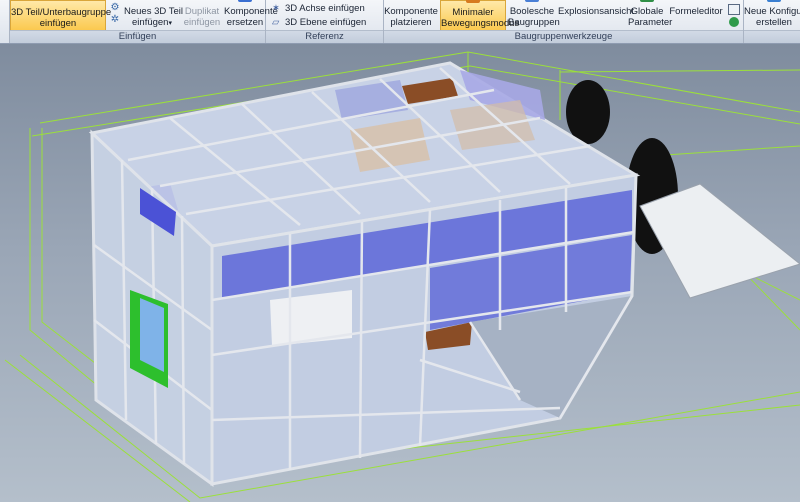  I want to click on globale-parameter-button: Globale Parameter, so click(650, 15).